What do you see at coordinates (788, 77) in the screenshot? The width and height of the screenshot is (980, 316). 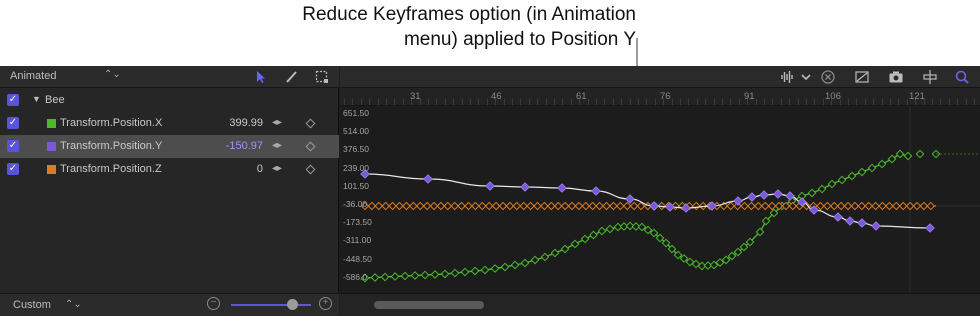 I see `audio-waveform-icon` at bounding box center [788, 77].